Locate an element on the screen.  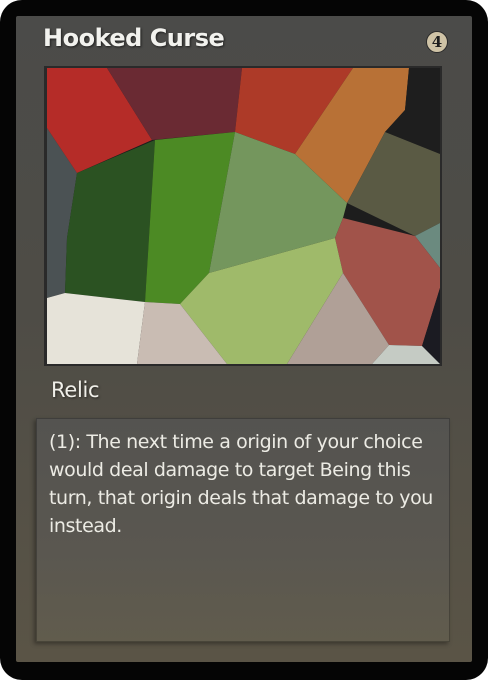
card-type-line: Relic is located at coordinates (75, 390).